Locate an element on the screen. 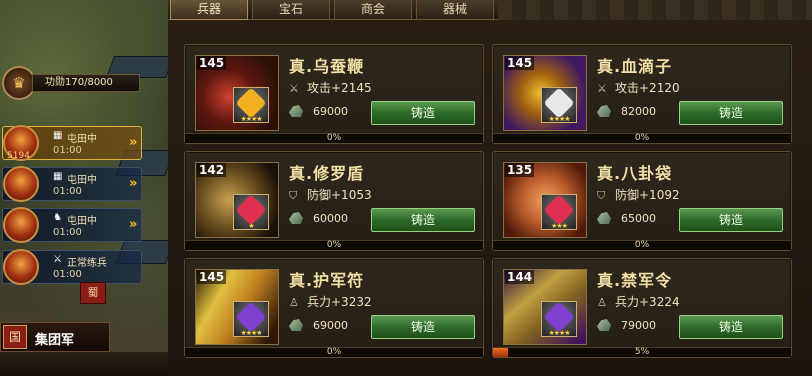 The width and height of the screenshot is (812, 376). tab-weapons: 兵器 is located at coordinates (209, 10).